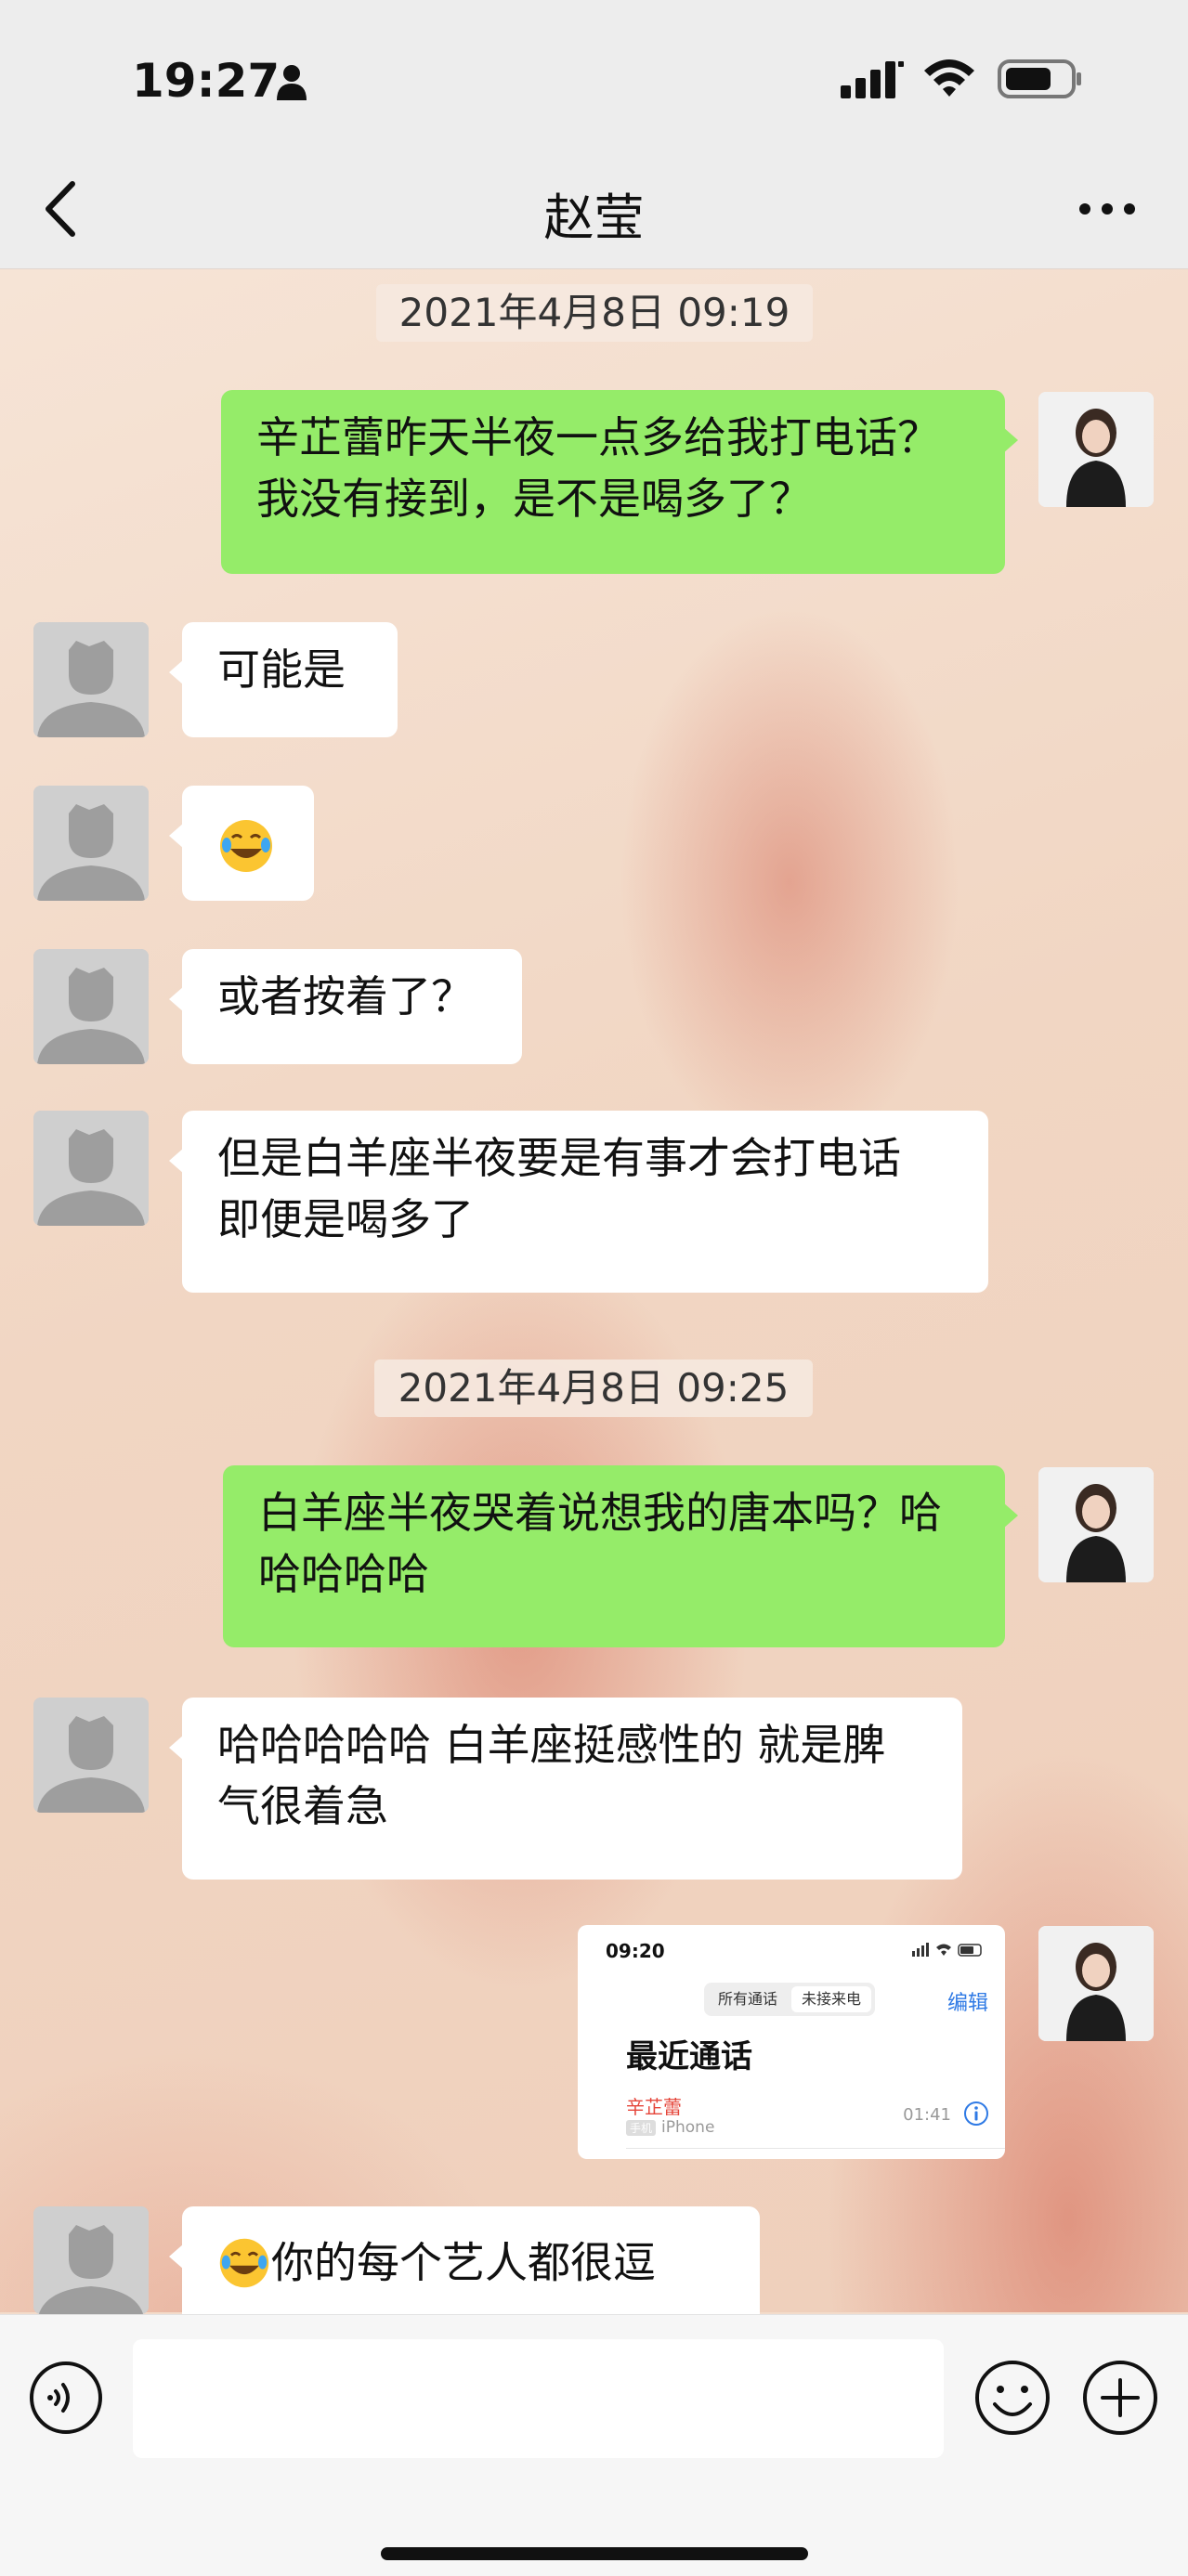 This screenshot has width=1188, height=2576. Describe the element at coordinates (283, 679) in the screenshot. I see `incoming-message: 可能是` at that location.